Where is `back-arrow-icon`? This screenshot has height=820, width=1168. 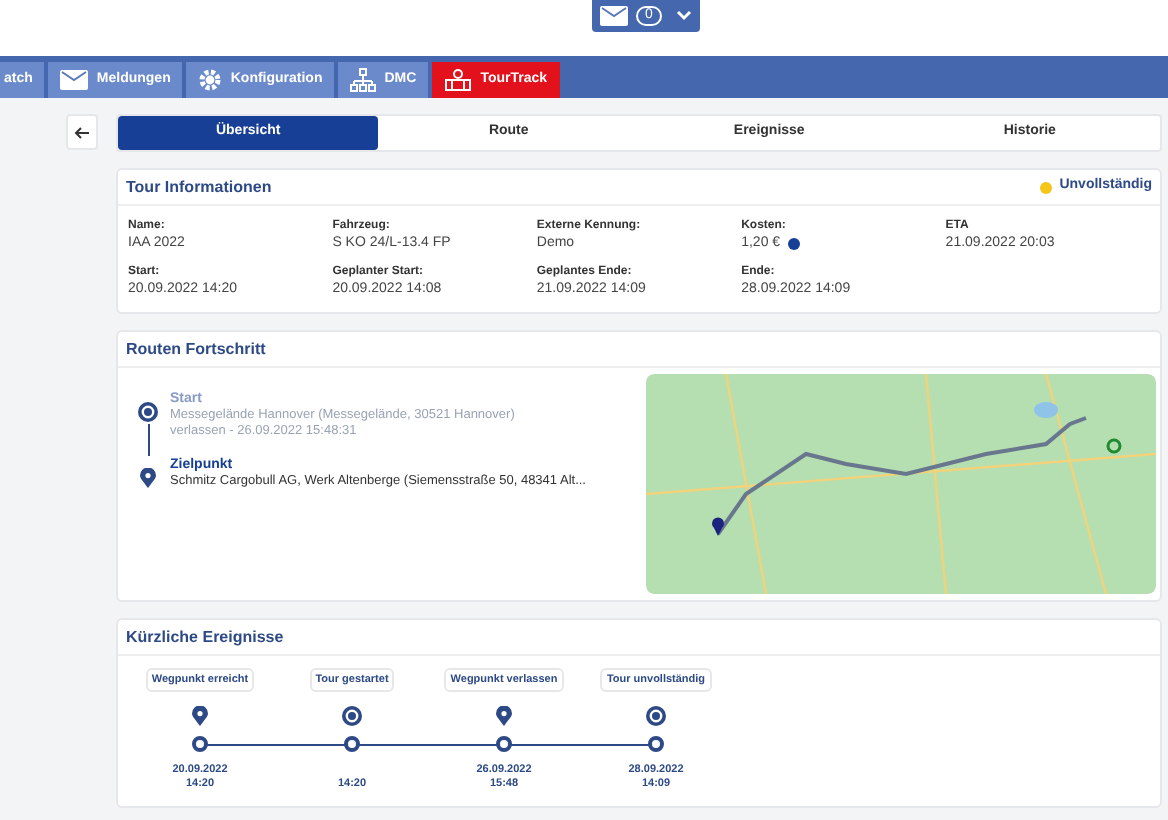
back-arrow-icon is located at coordinates (82, 132).